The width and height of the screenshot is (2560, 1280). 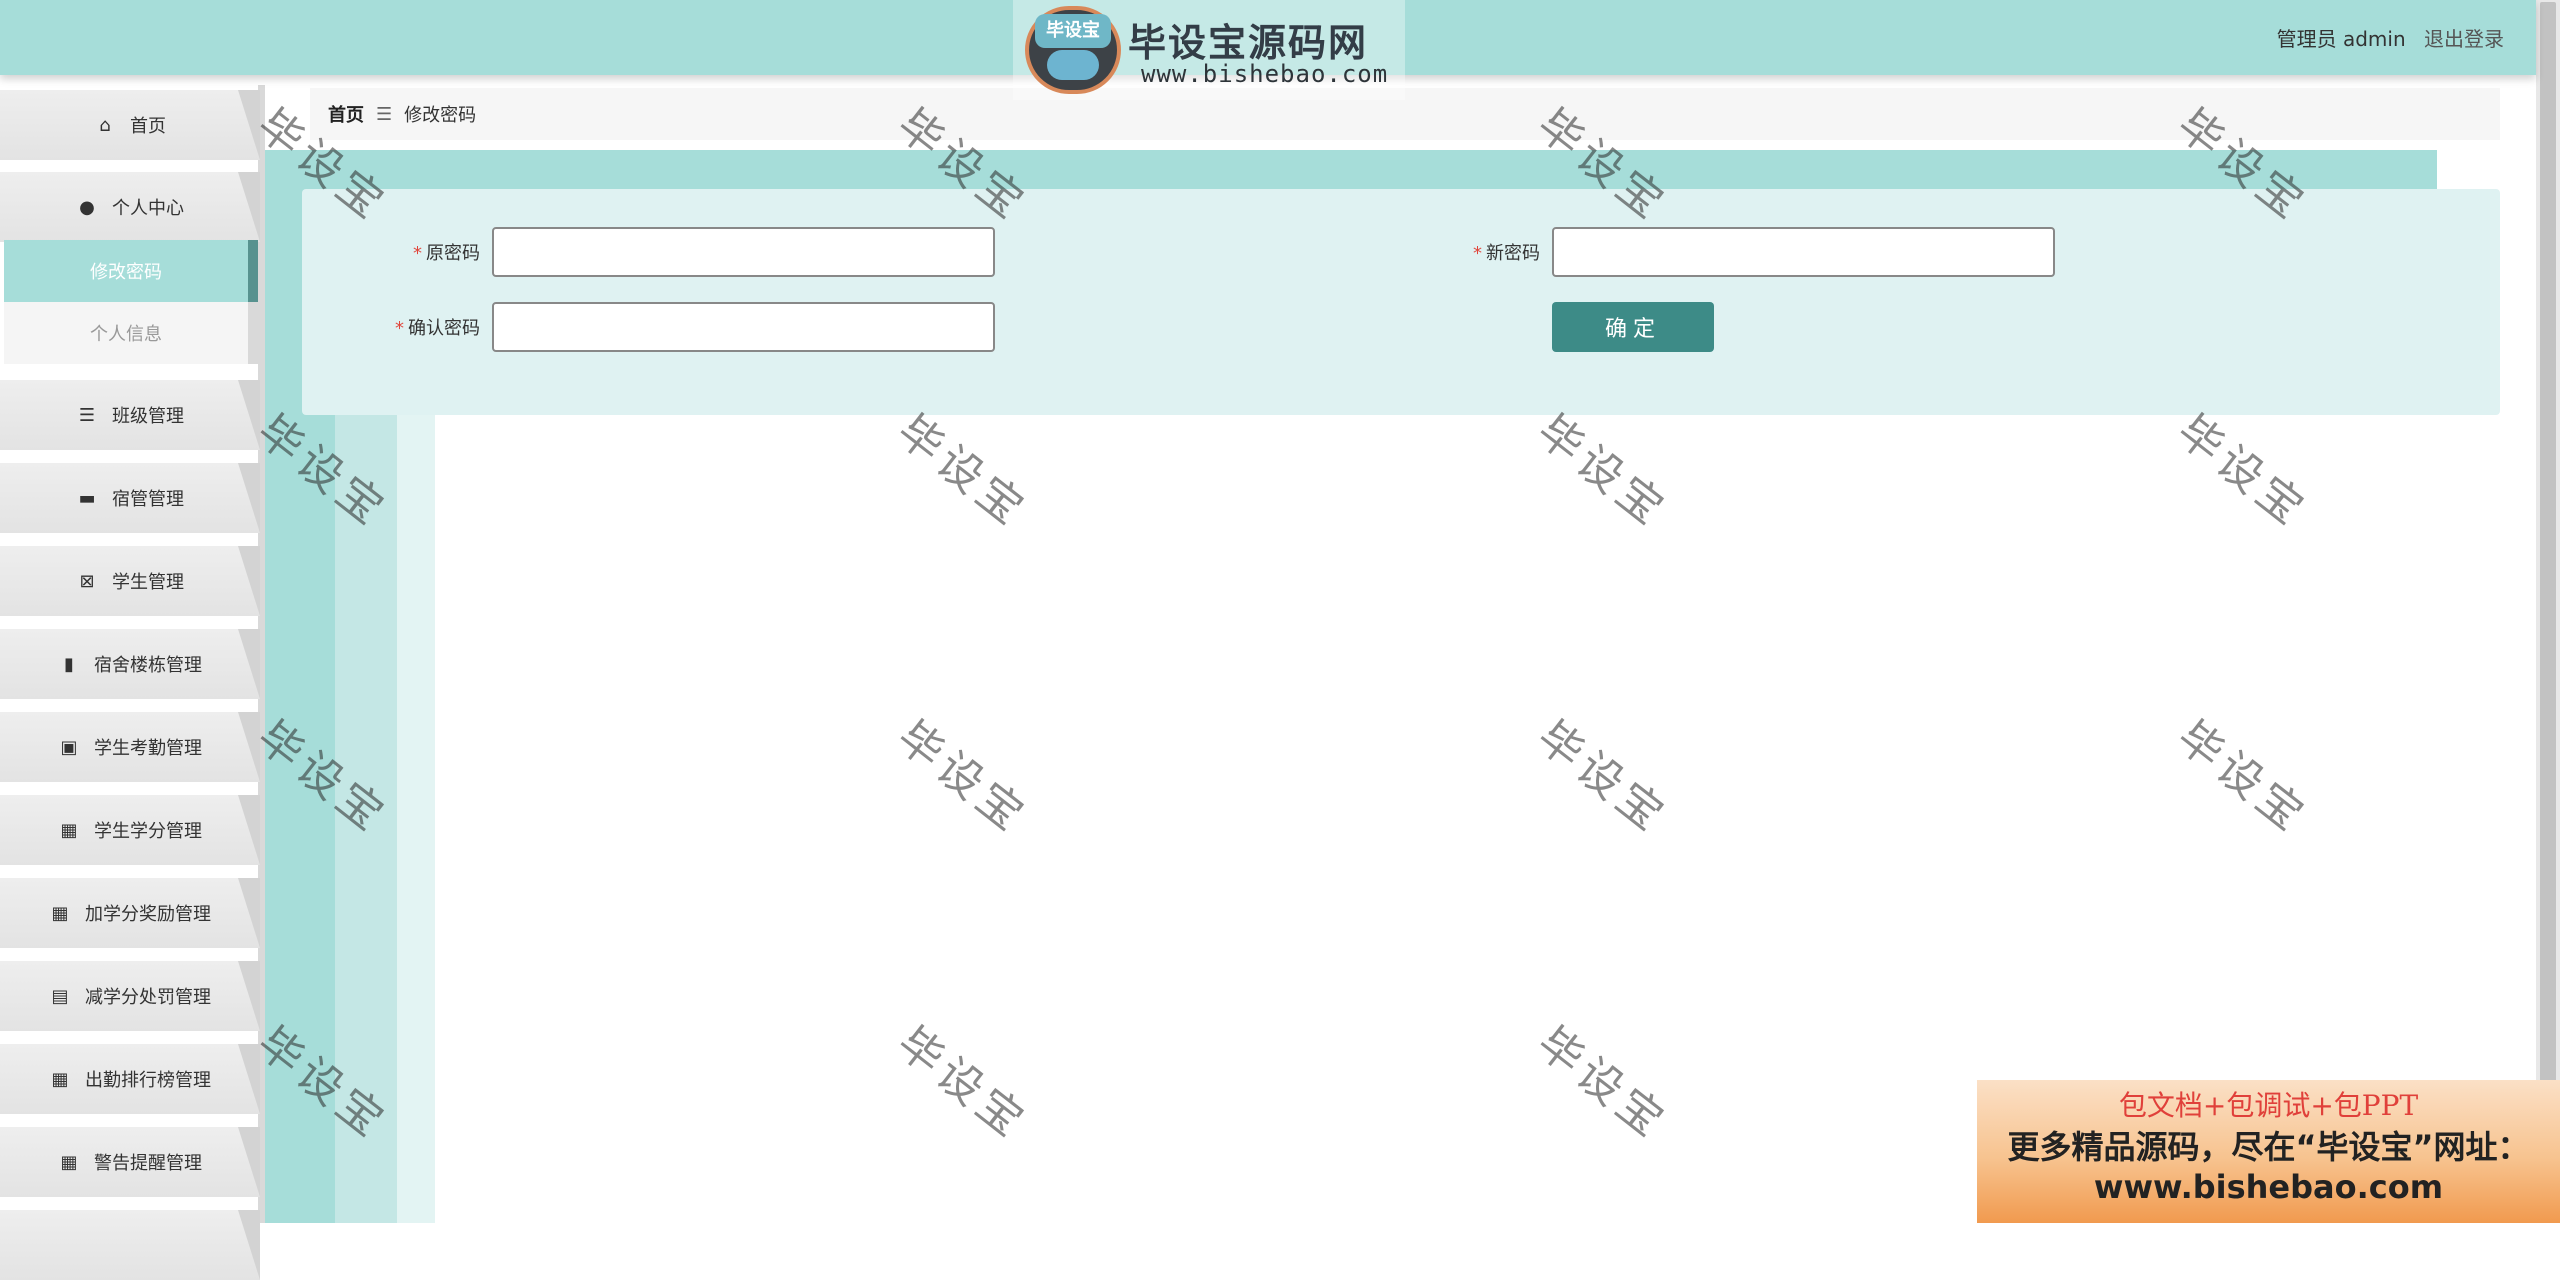 What do you see at coordinates (148, 748) in the screenshot?
I see `sidebar-item-label: 学生考勤管理` at bounding box center [148, 748].